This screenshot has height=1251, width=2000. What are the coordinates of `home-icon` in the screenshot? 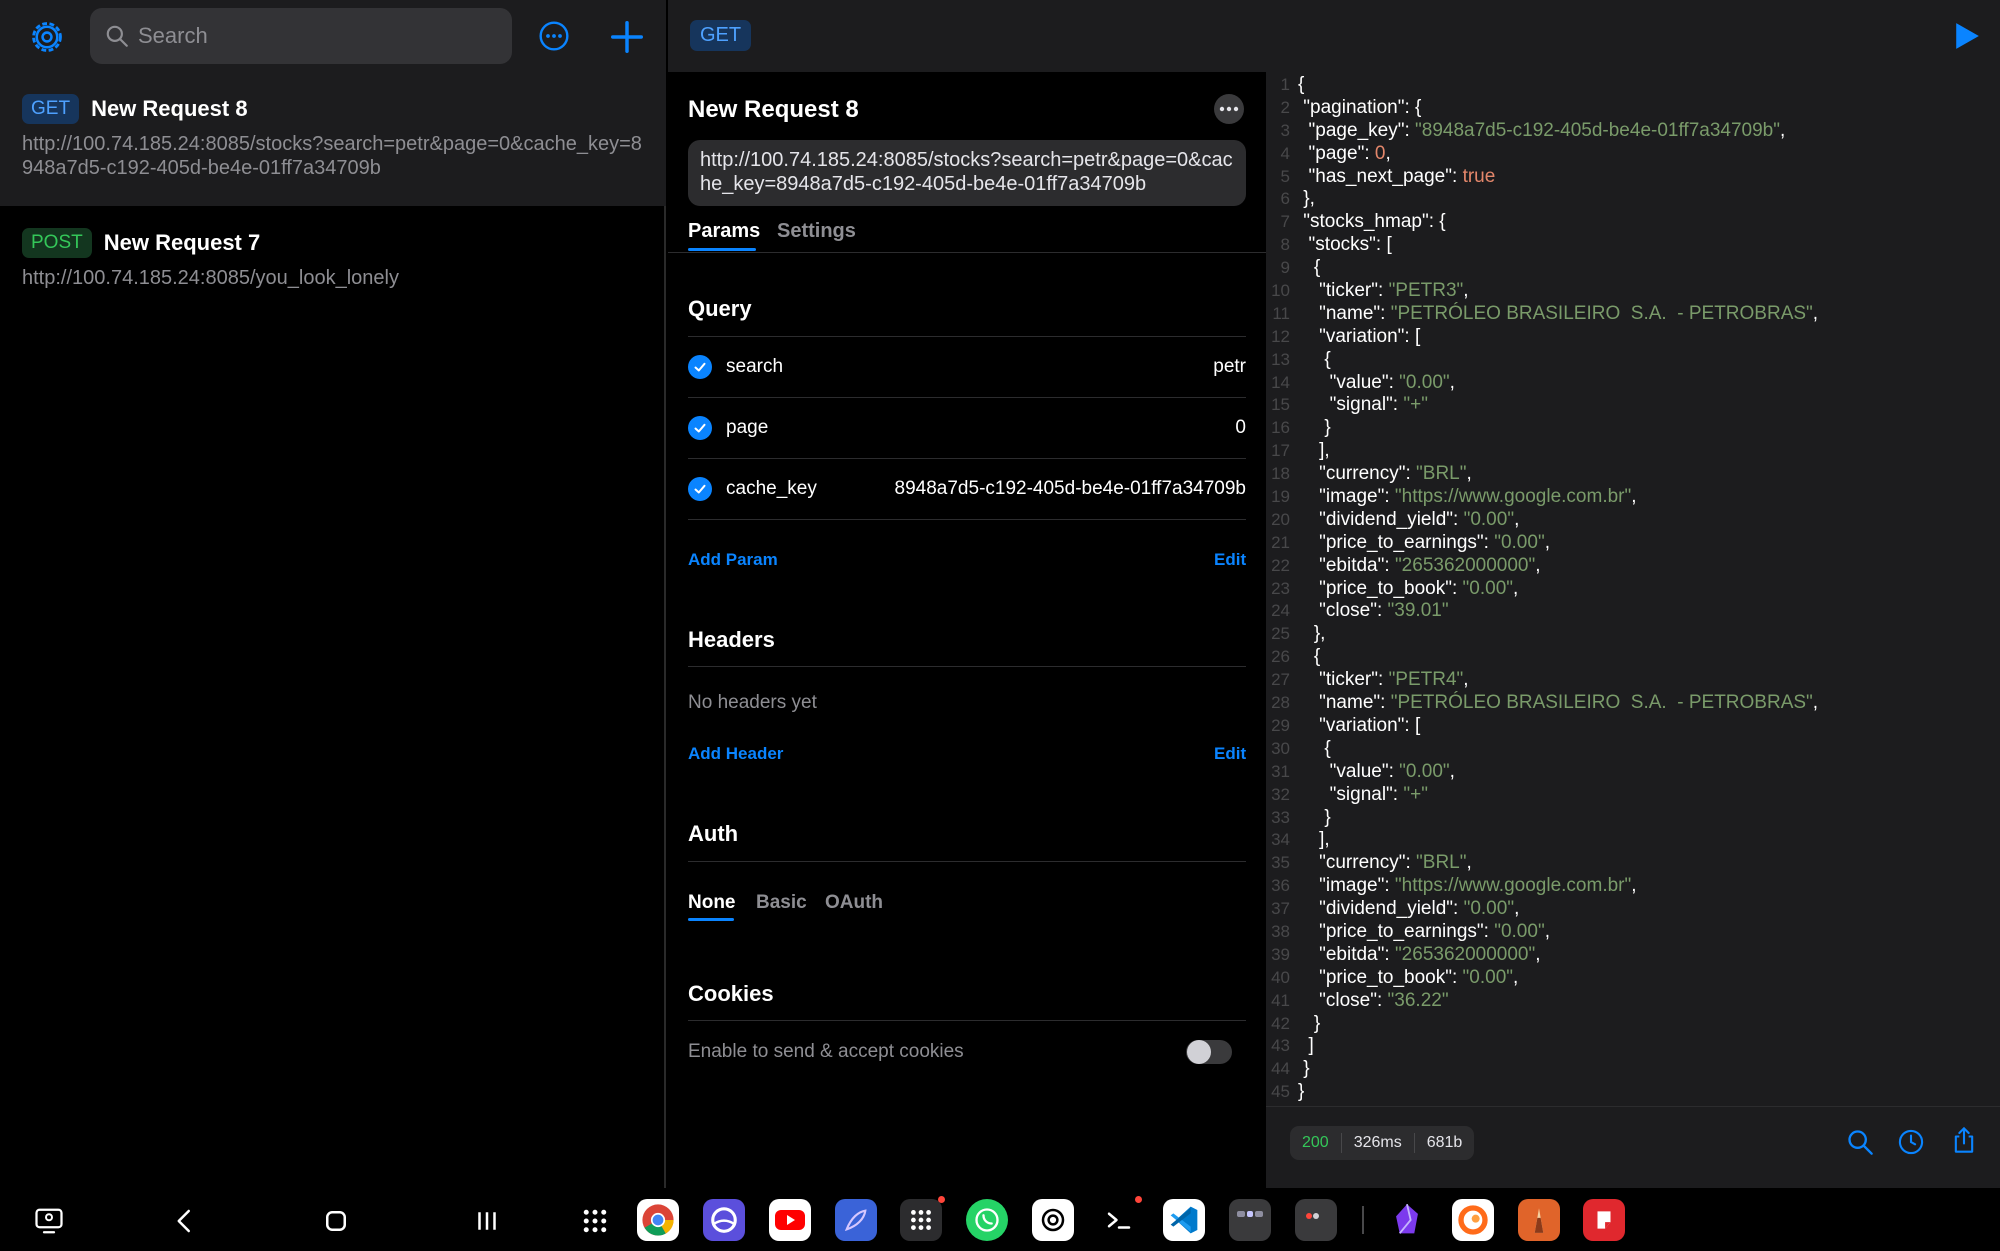 It's located at (336, 1221).